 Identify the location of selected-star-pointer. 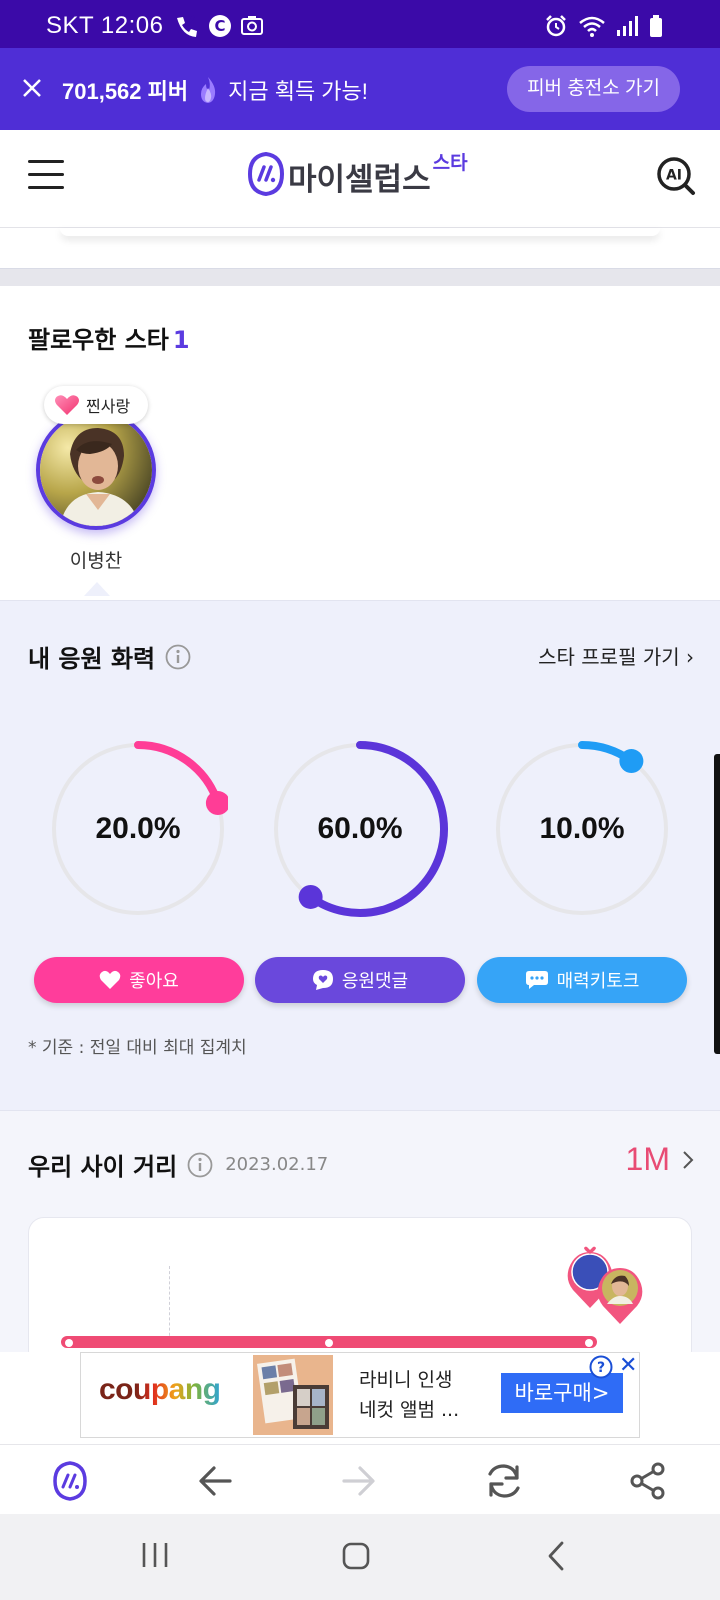
(97, 589).